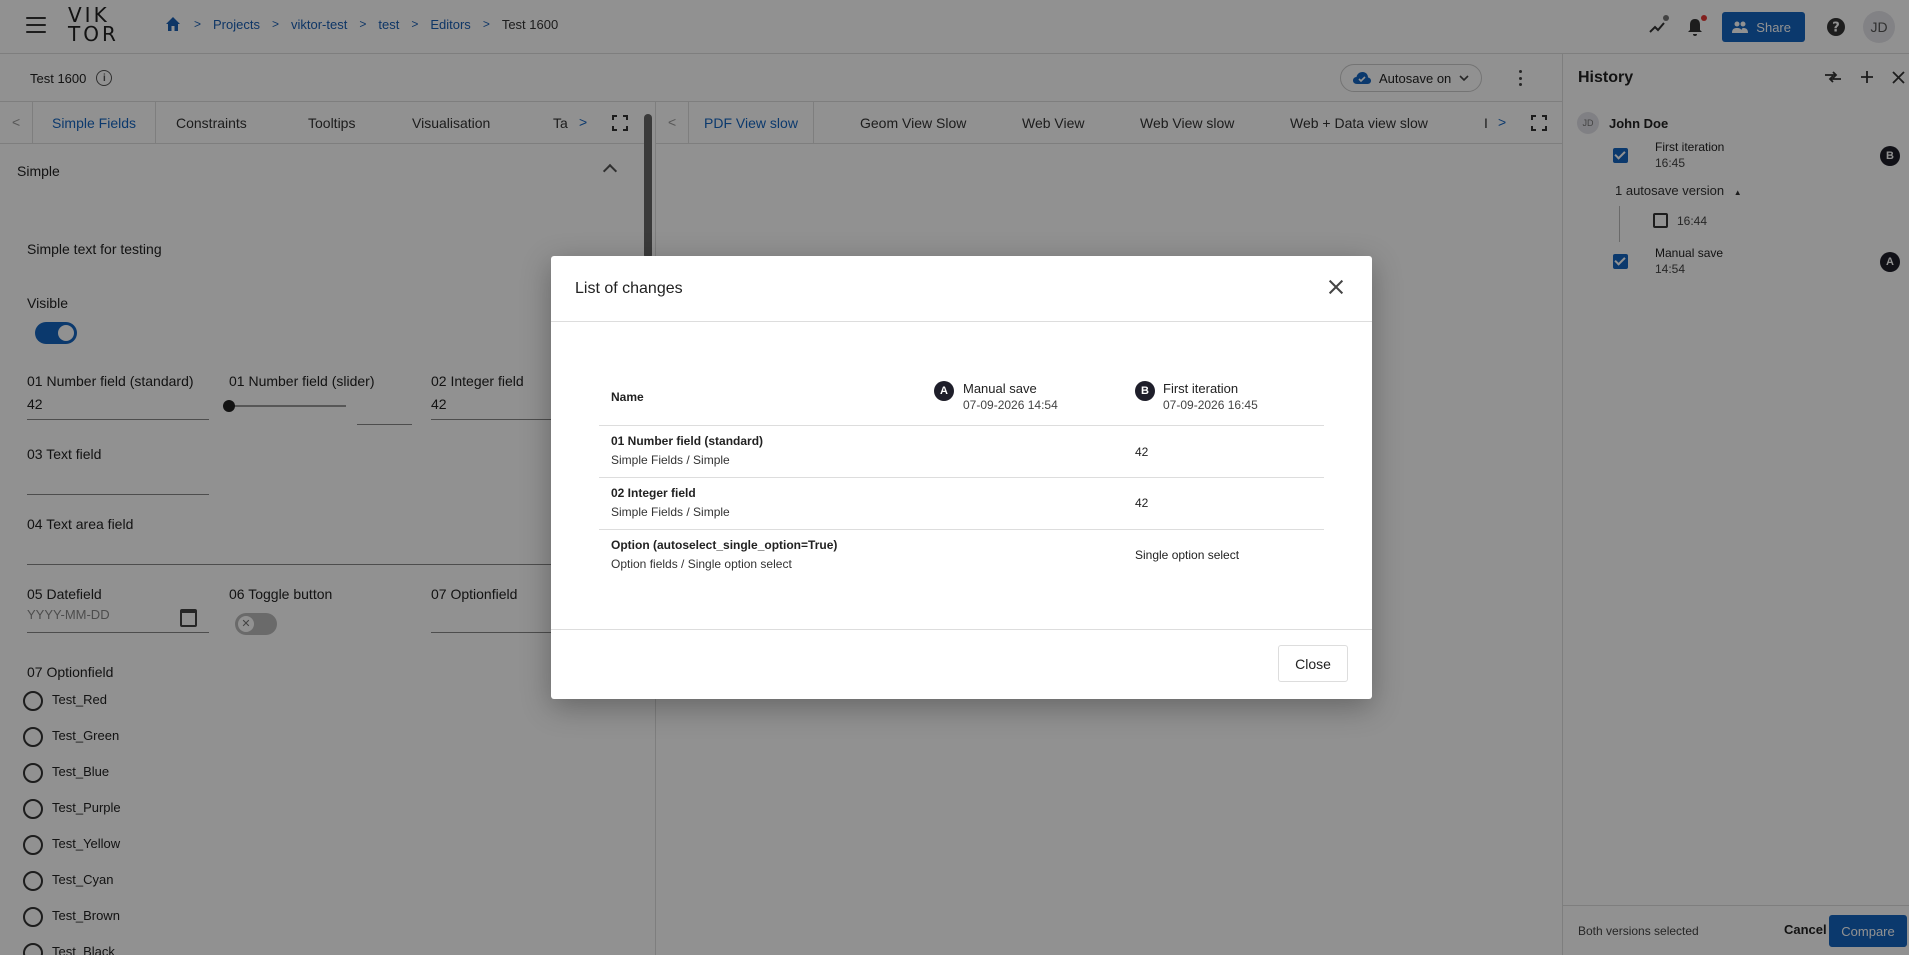 This screenshot has width=1909, height=955. Describe the element at coordinates (687, 441) in the screenshot. I see `table-row-name: 01 Number field (standard)` at that location.